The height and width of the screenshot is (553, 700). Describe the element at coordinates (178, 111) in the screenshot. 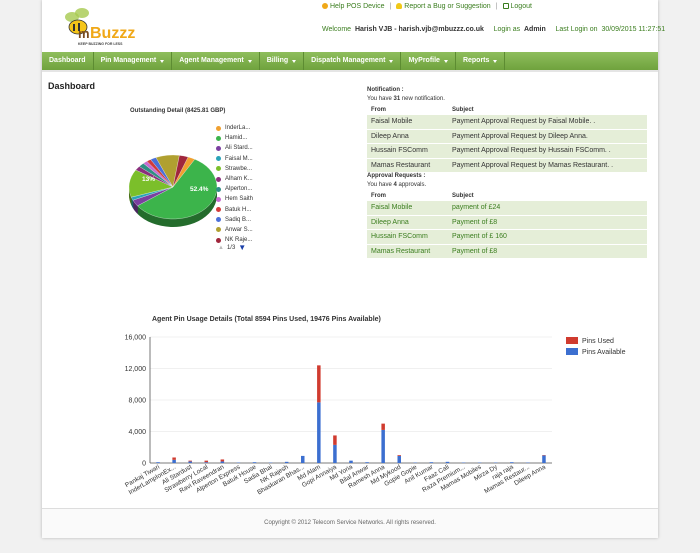

I see `outstanding-chart-title: Outstanding Detail (8425.81 GBP)` at that location.